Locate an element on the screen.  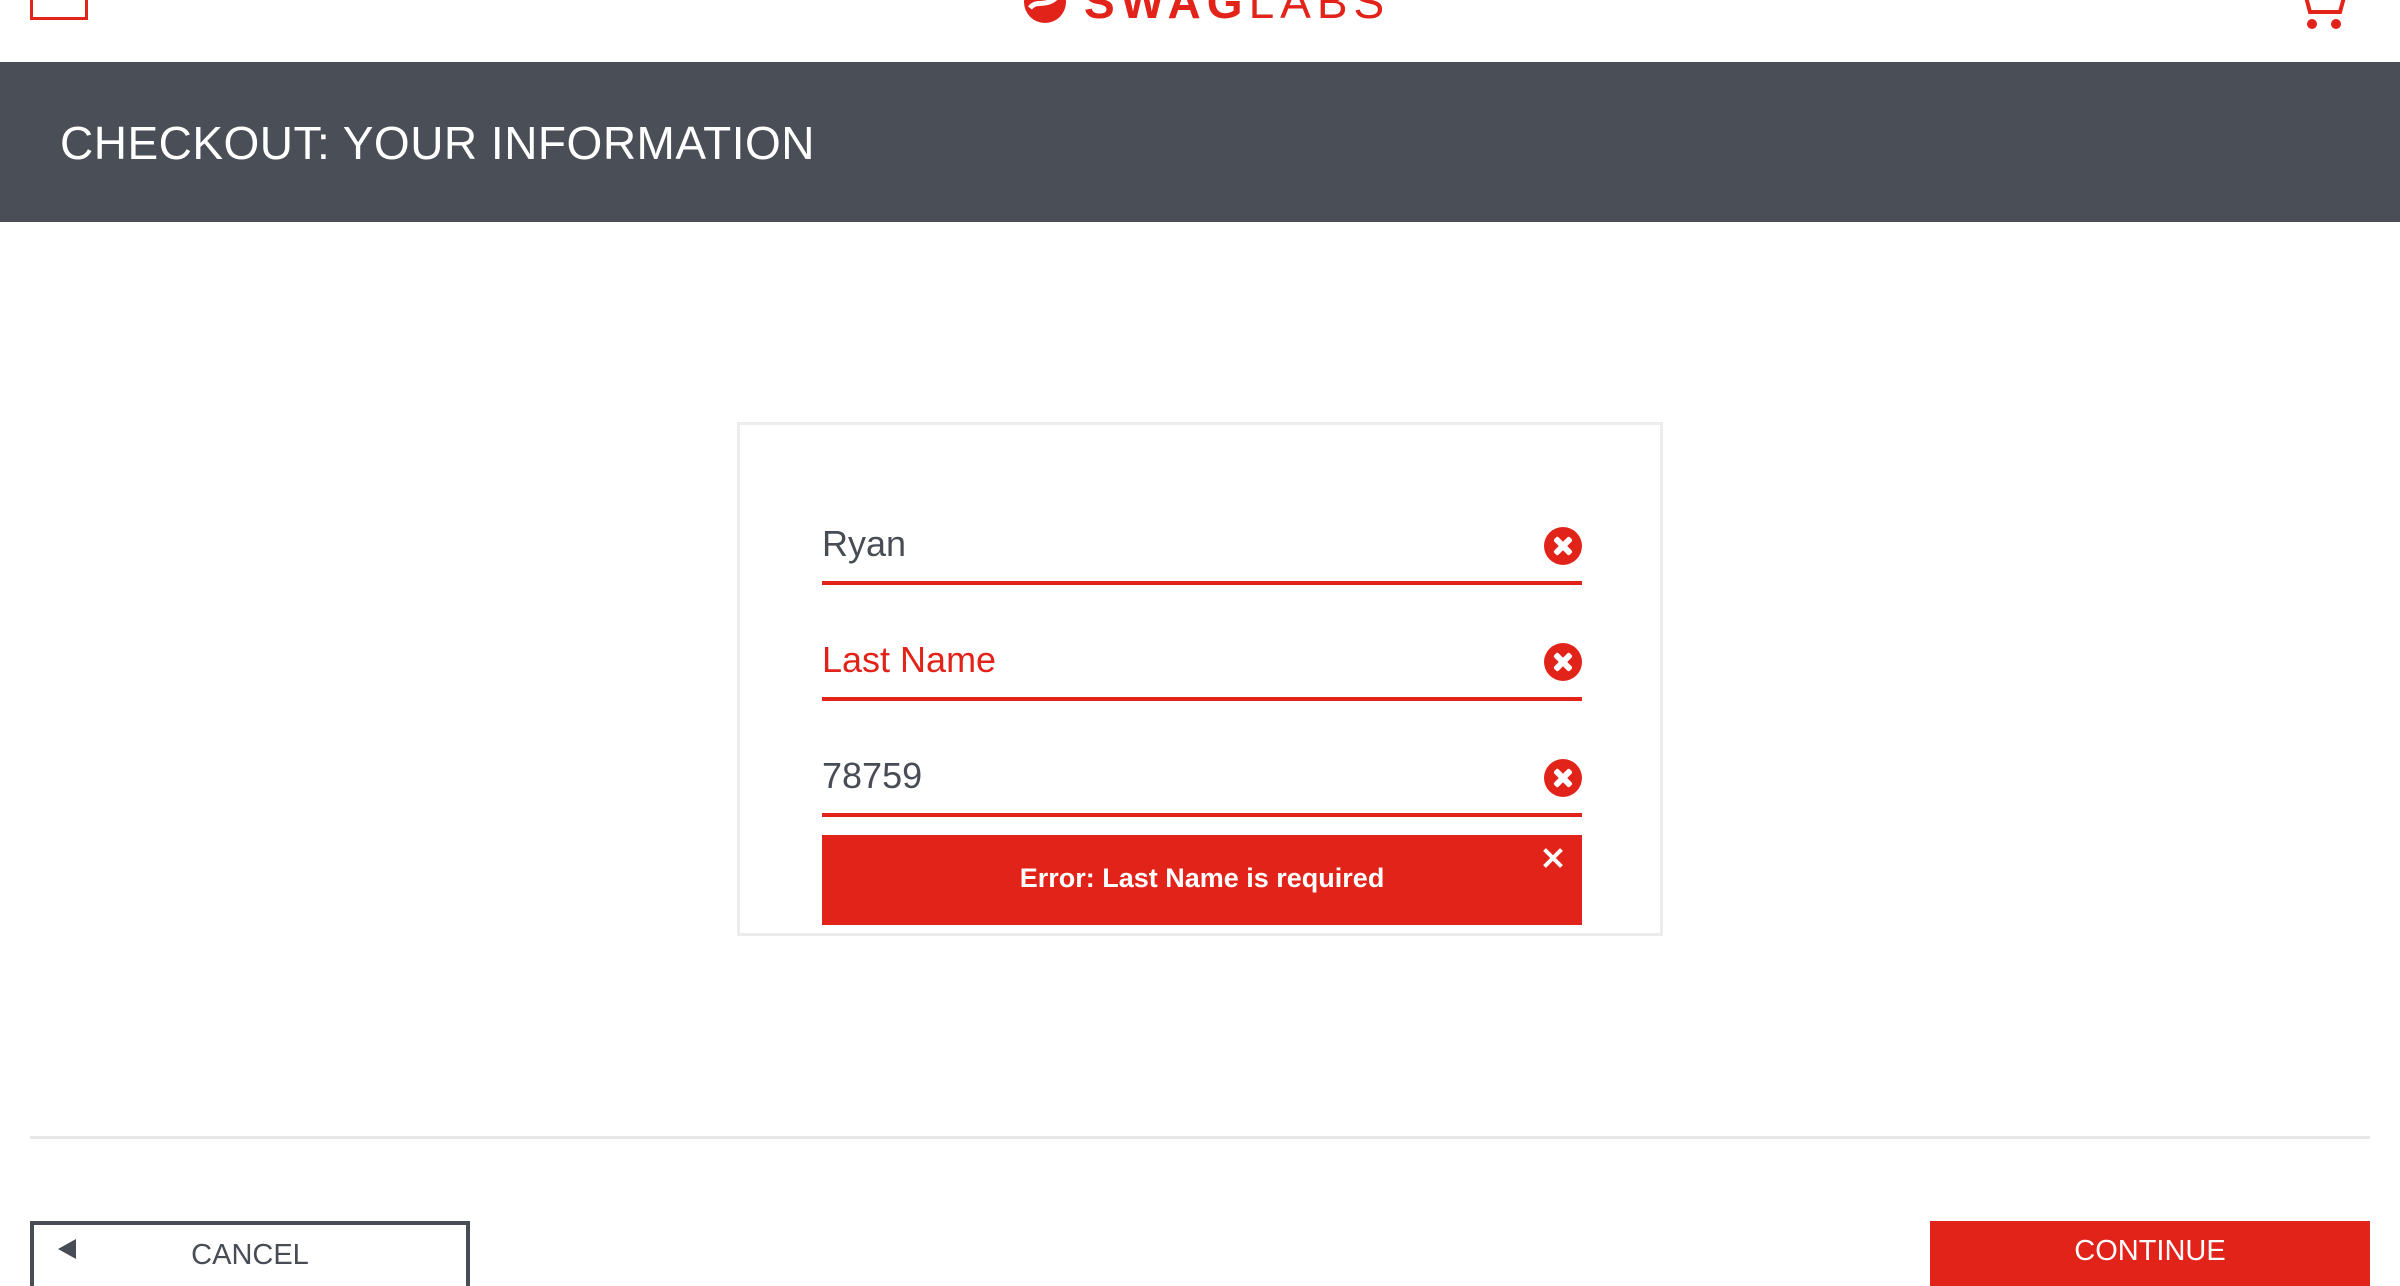
error-message-container: Error: Last Name is required is located at coordinates (1202, 880).